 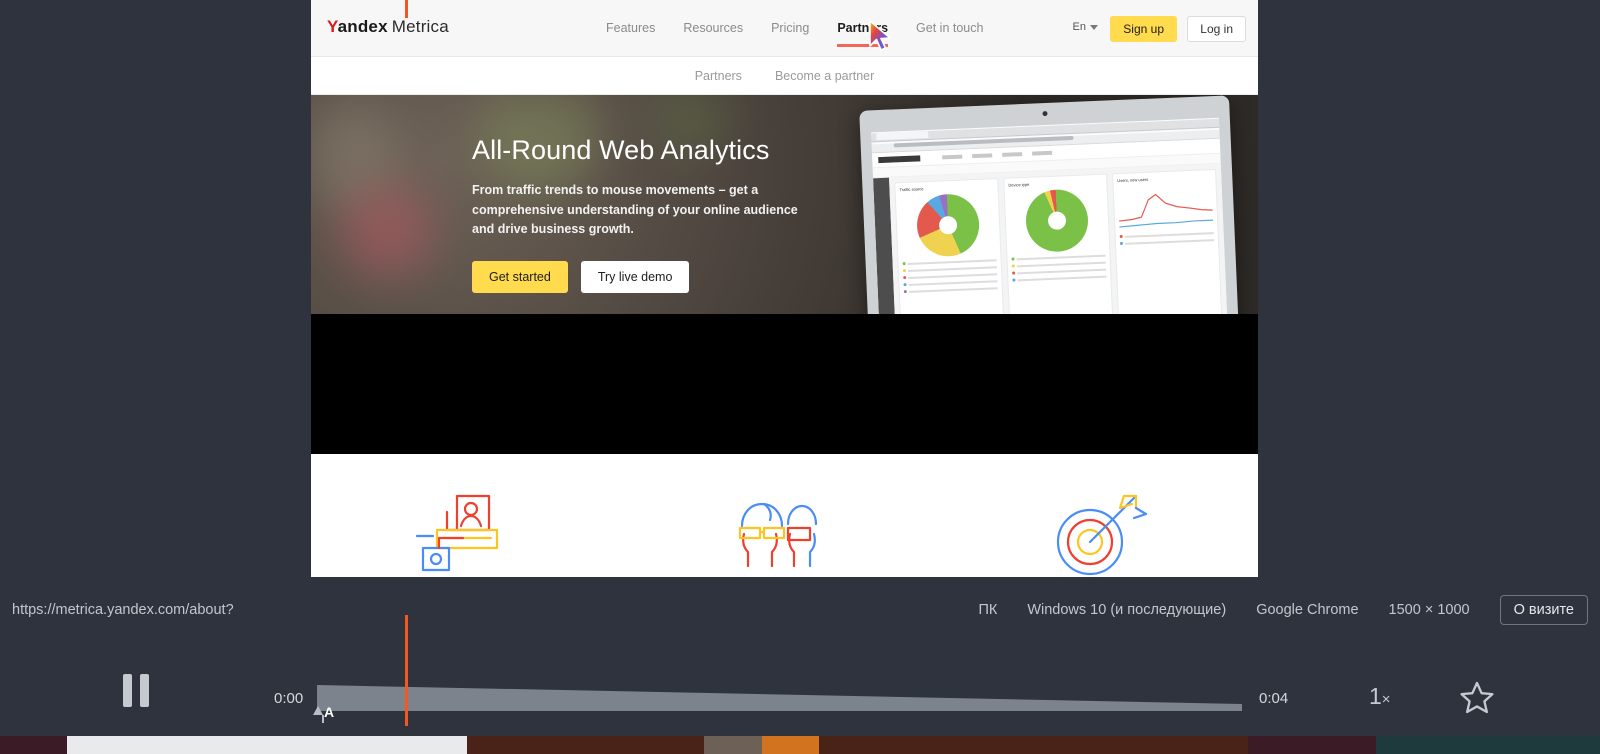 I want to click on marker-label: A, so click(x=329, y=712).